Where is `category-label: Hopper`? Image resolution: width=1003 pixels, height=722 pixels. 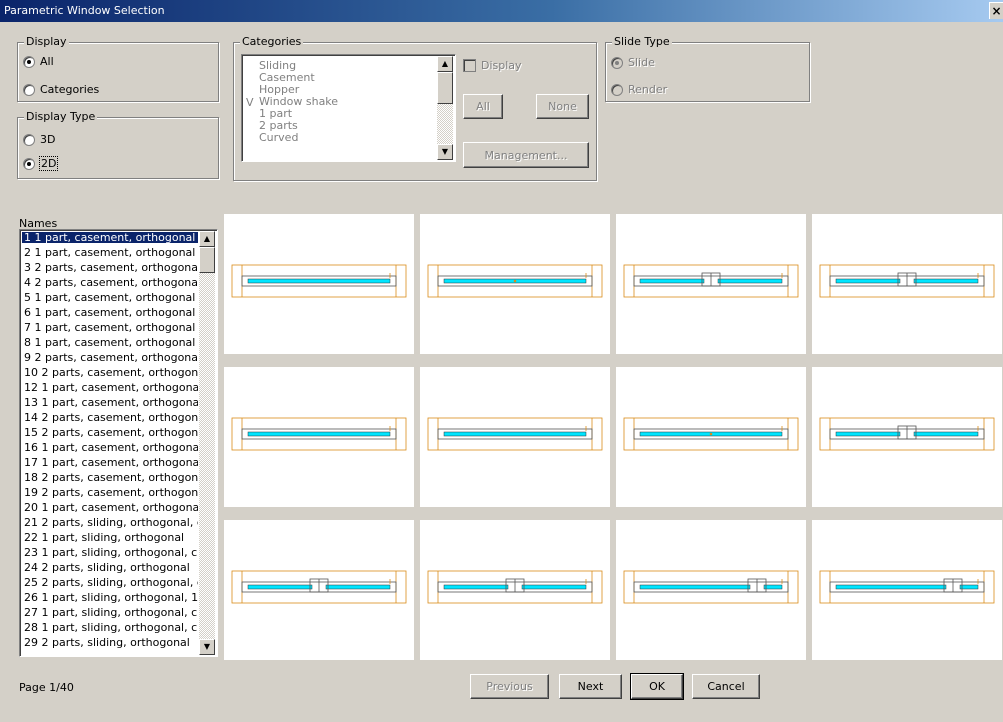
category-label: Hopper is located at coordinates (279, 89).